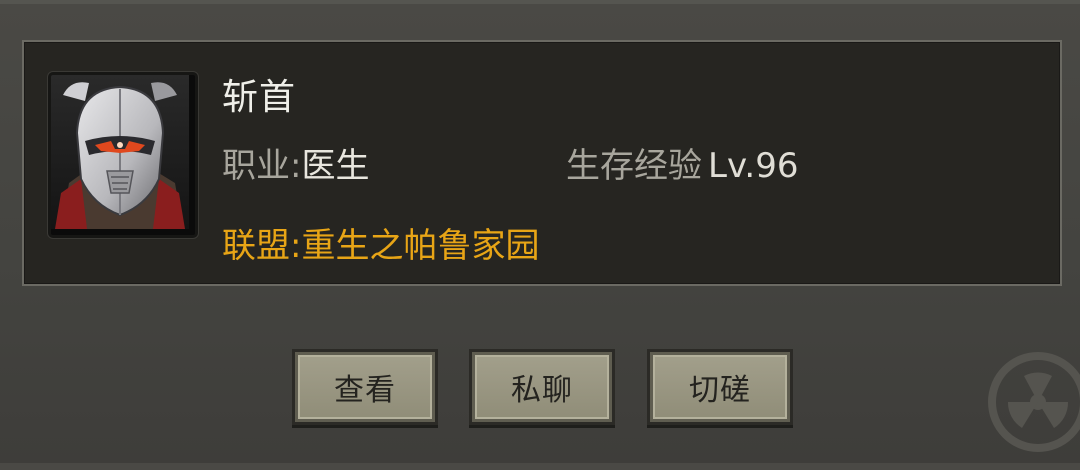 This screenshot has width=1080, height=470. What do you see at coordinates (634, 166) in the screenshot?
I see `level-label: 生存经验` at bounding box center [634, 166].